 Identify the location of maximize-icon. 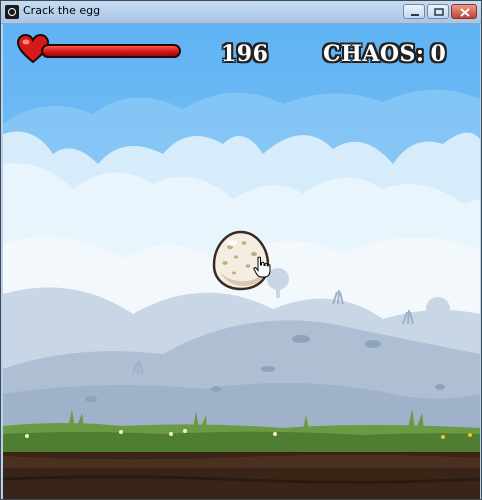
(439, 12).